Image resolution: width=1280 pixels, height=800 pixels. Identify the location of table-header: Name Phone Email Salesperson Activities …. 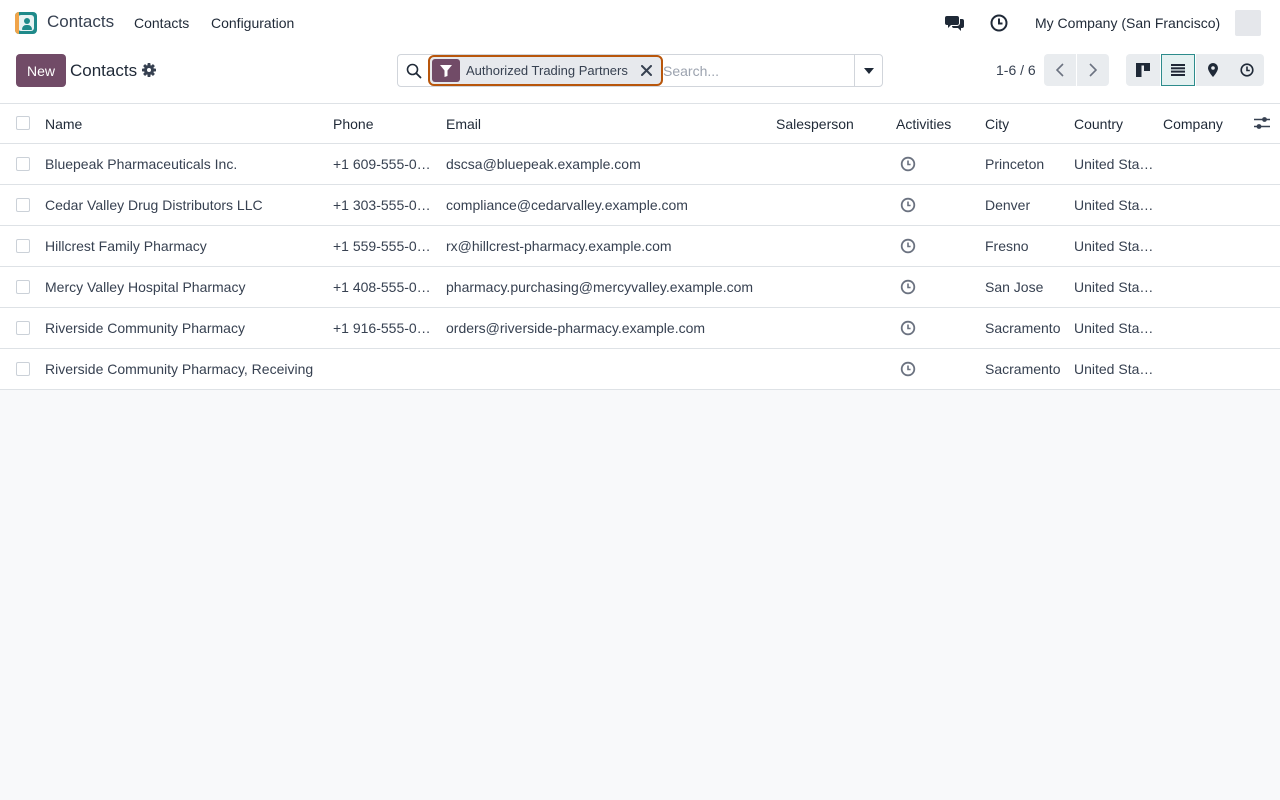
(640, 124).